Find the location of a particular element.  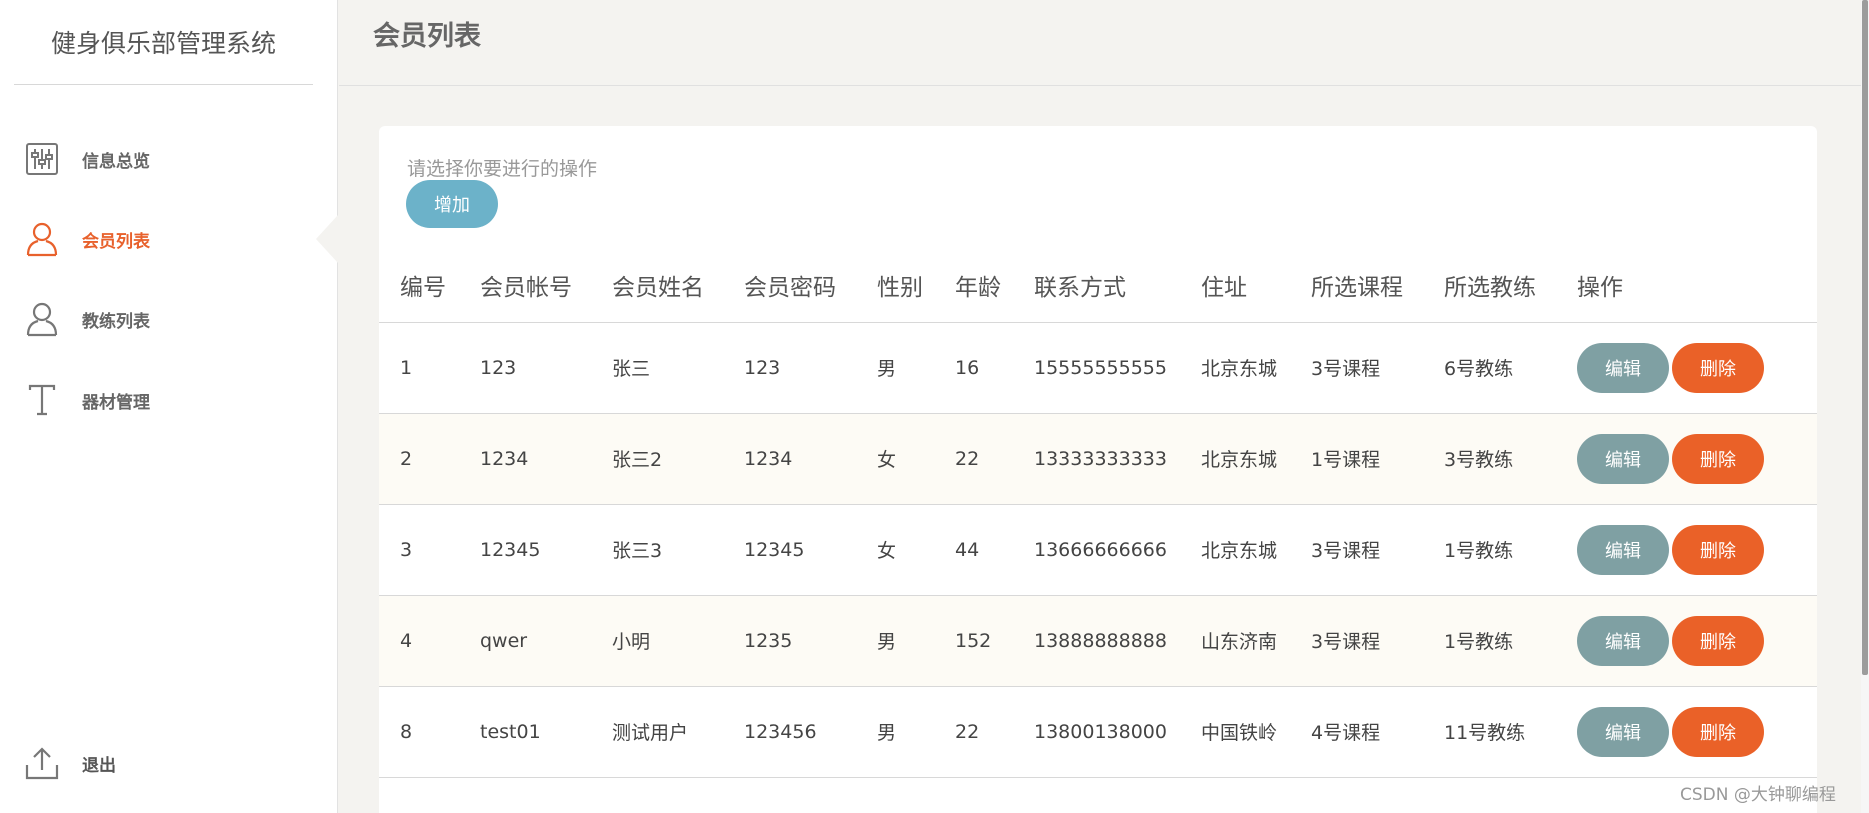

column-header: 年龄 is located at coordinates (973, 285).